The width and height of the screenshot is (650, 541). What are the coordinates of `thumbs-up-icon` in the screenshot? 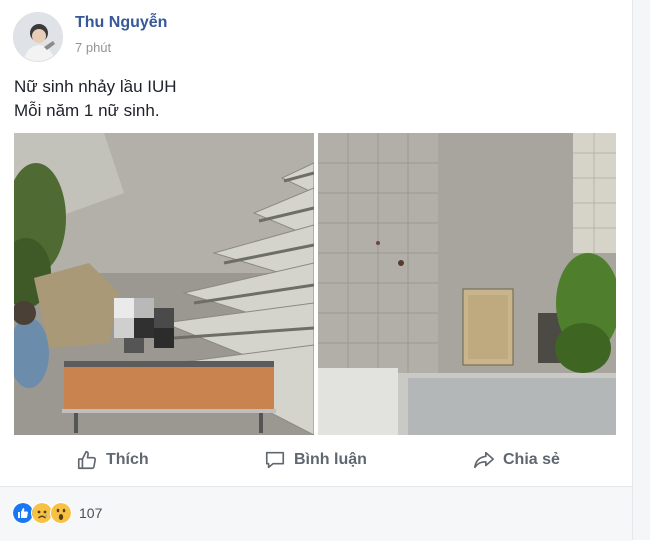 It's located at (87, 460).